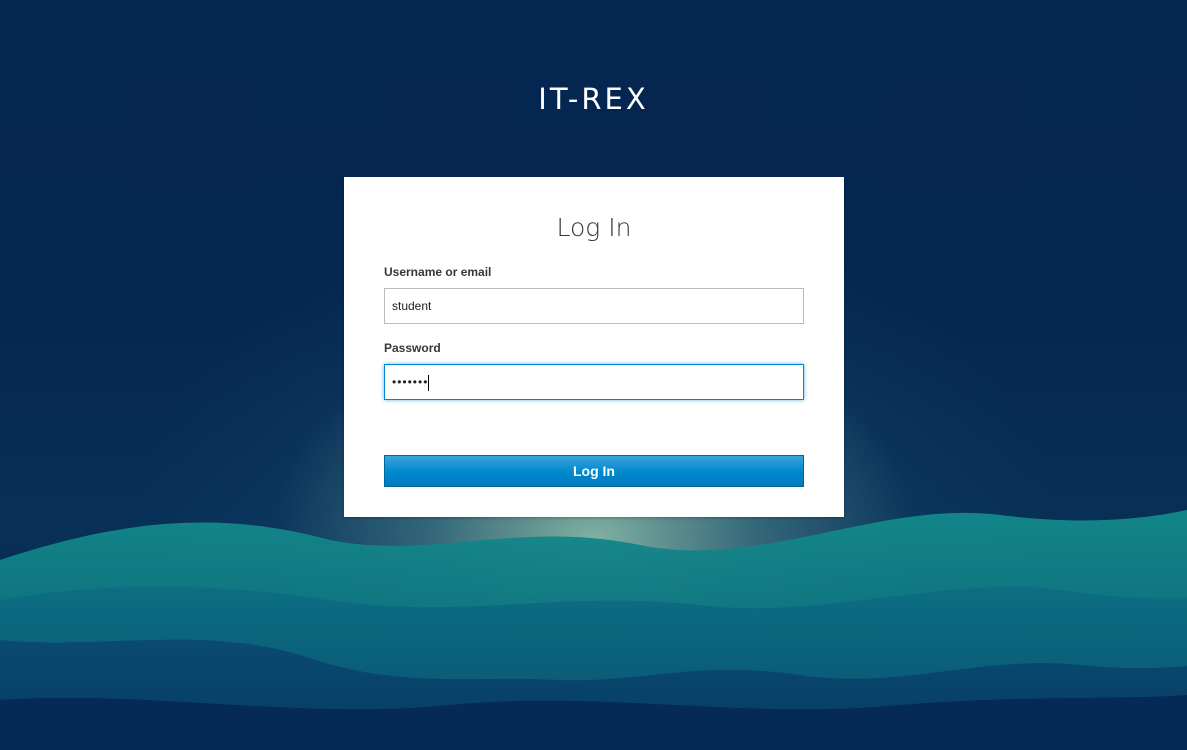 The height and width of the screenshot is (750, 1187). What do you see at coordinates (594, 382) in the screenshot?
I see `password-input: •••••••` at bounding box center [594, 382].